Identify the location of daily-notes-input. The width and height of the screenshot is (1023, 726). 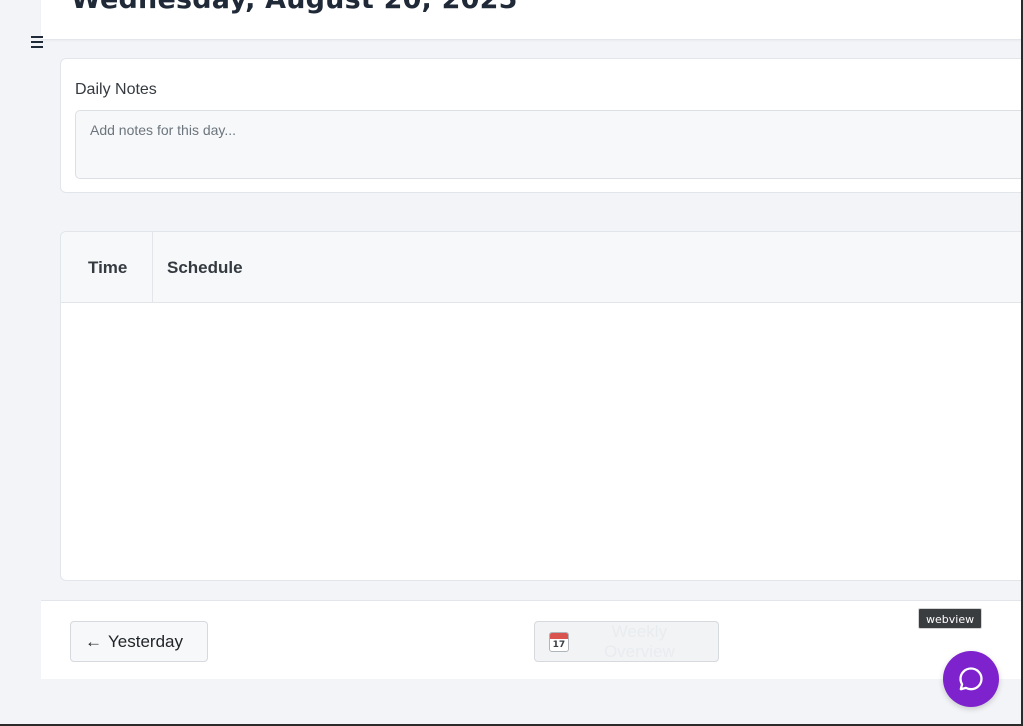
(549, 144).